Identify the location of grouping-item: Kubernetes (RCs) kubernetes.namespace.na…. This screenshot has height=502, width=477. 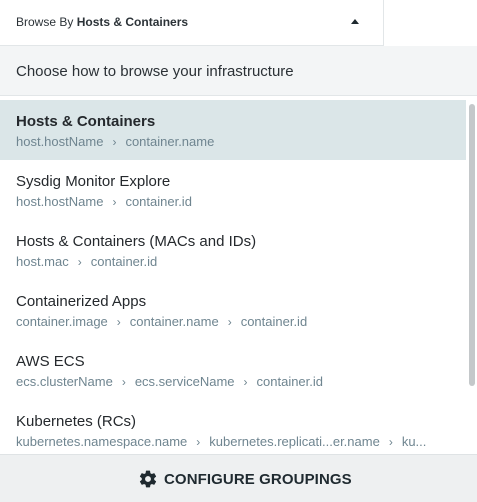
(233, 427).